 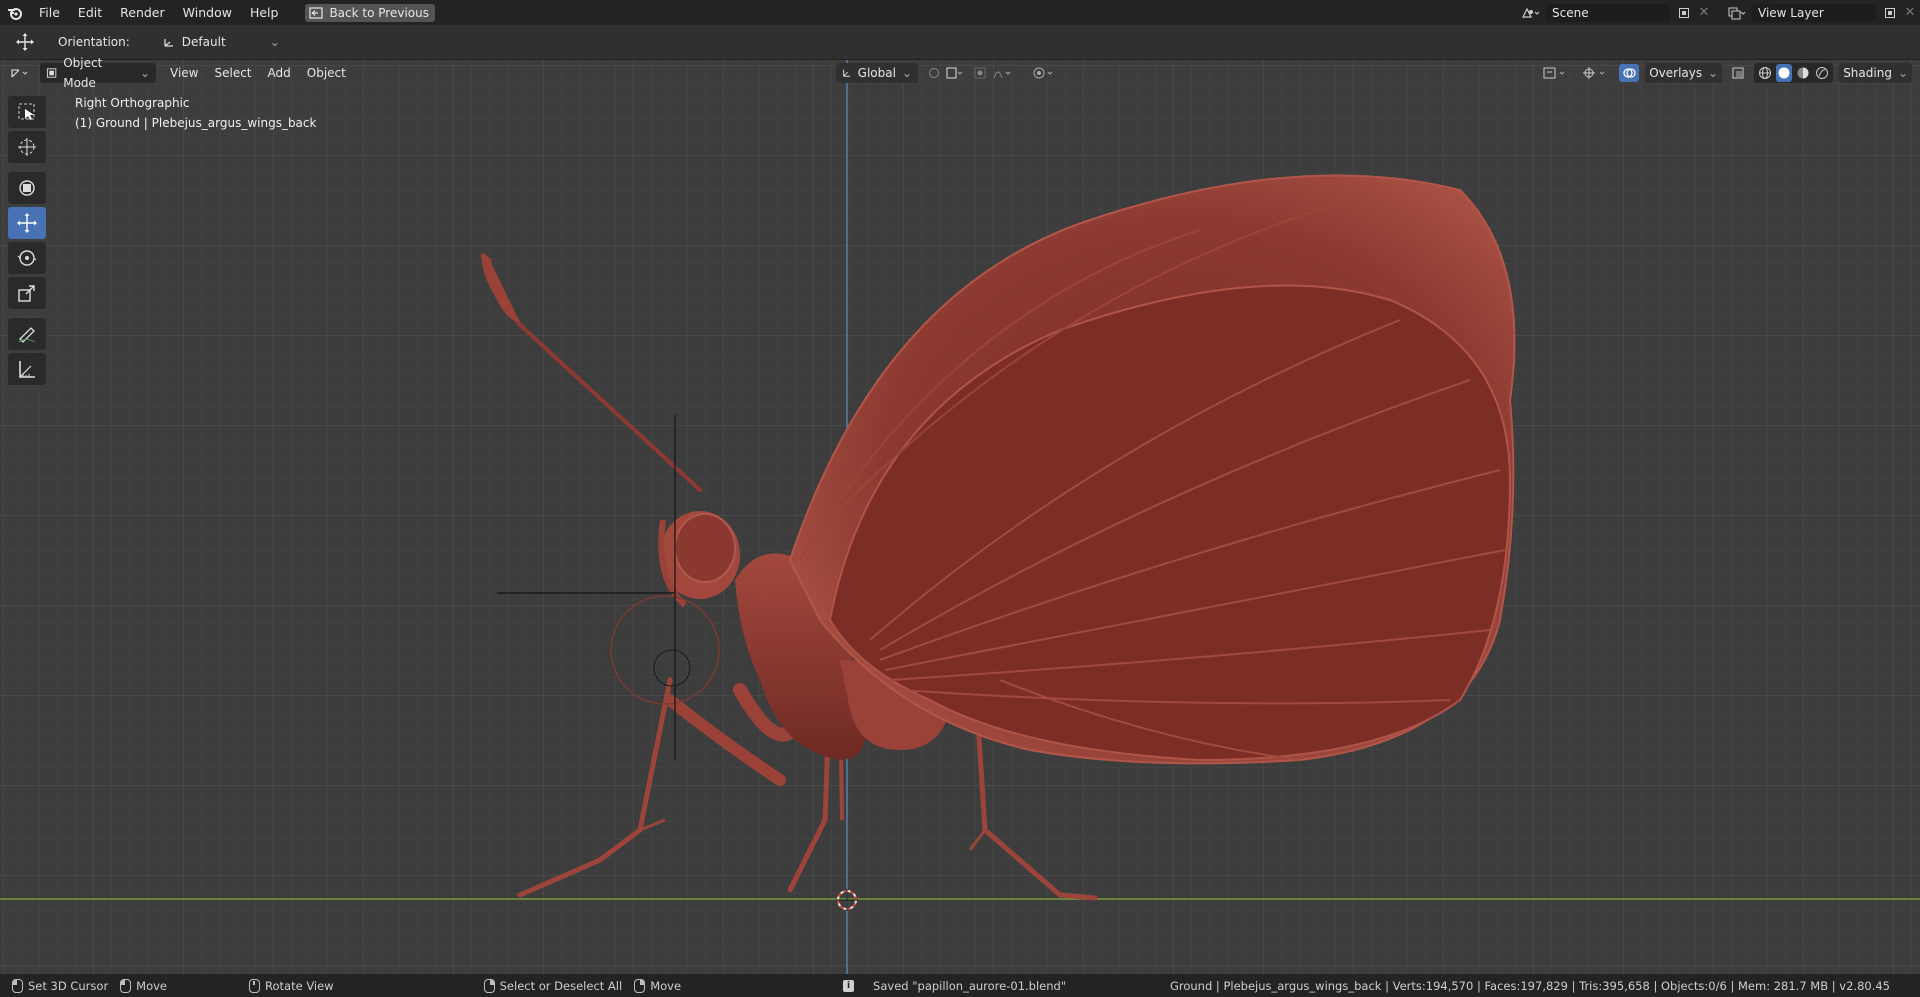 I want to click on rotate-tool-icon, so click(x=27, y=258).